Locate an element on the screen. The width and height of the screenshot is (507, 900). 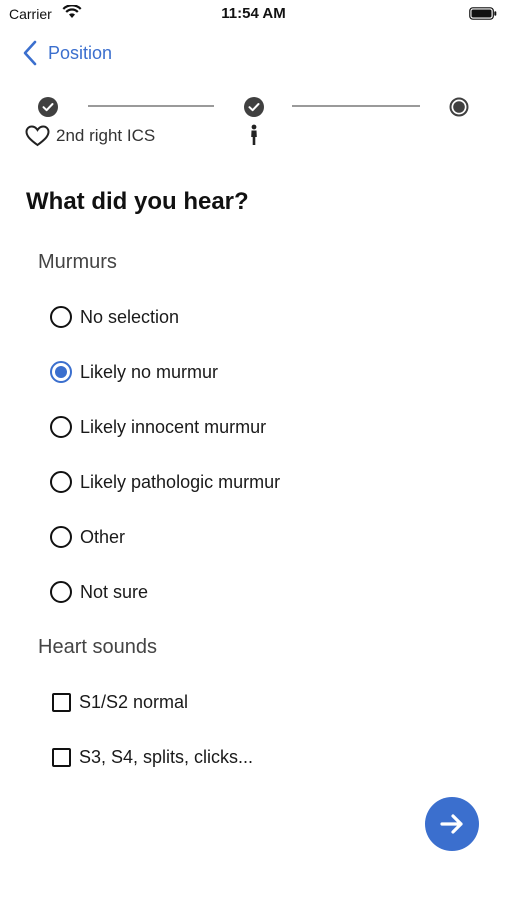
radio-option-likely-pathologic-murmur: Likely pathologic murmur is located at coordinates (165, 482).